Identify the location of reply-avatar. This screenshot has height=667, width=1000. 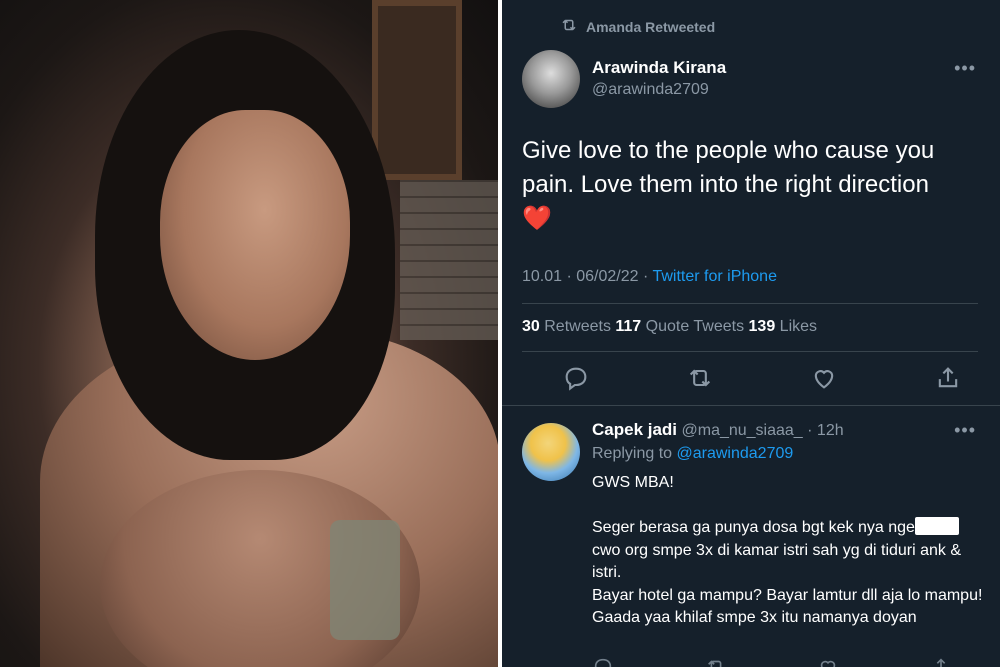
(551, 452).